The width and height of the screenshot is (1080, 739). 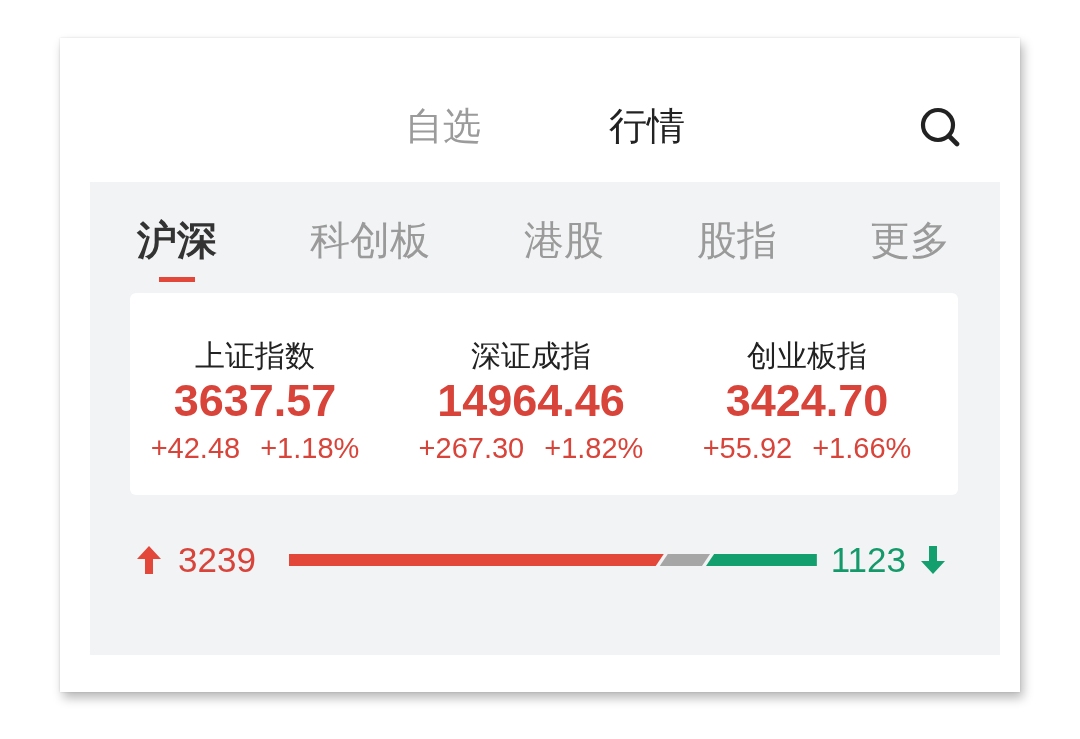 I want to click on top-tab: 行情, so click(x=647, y=127).